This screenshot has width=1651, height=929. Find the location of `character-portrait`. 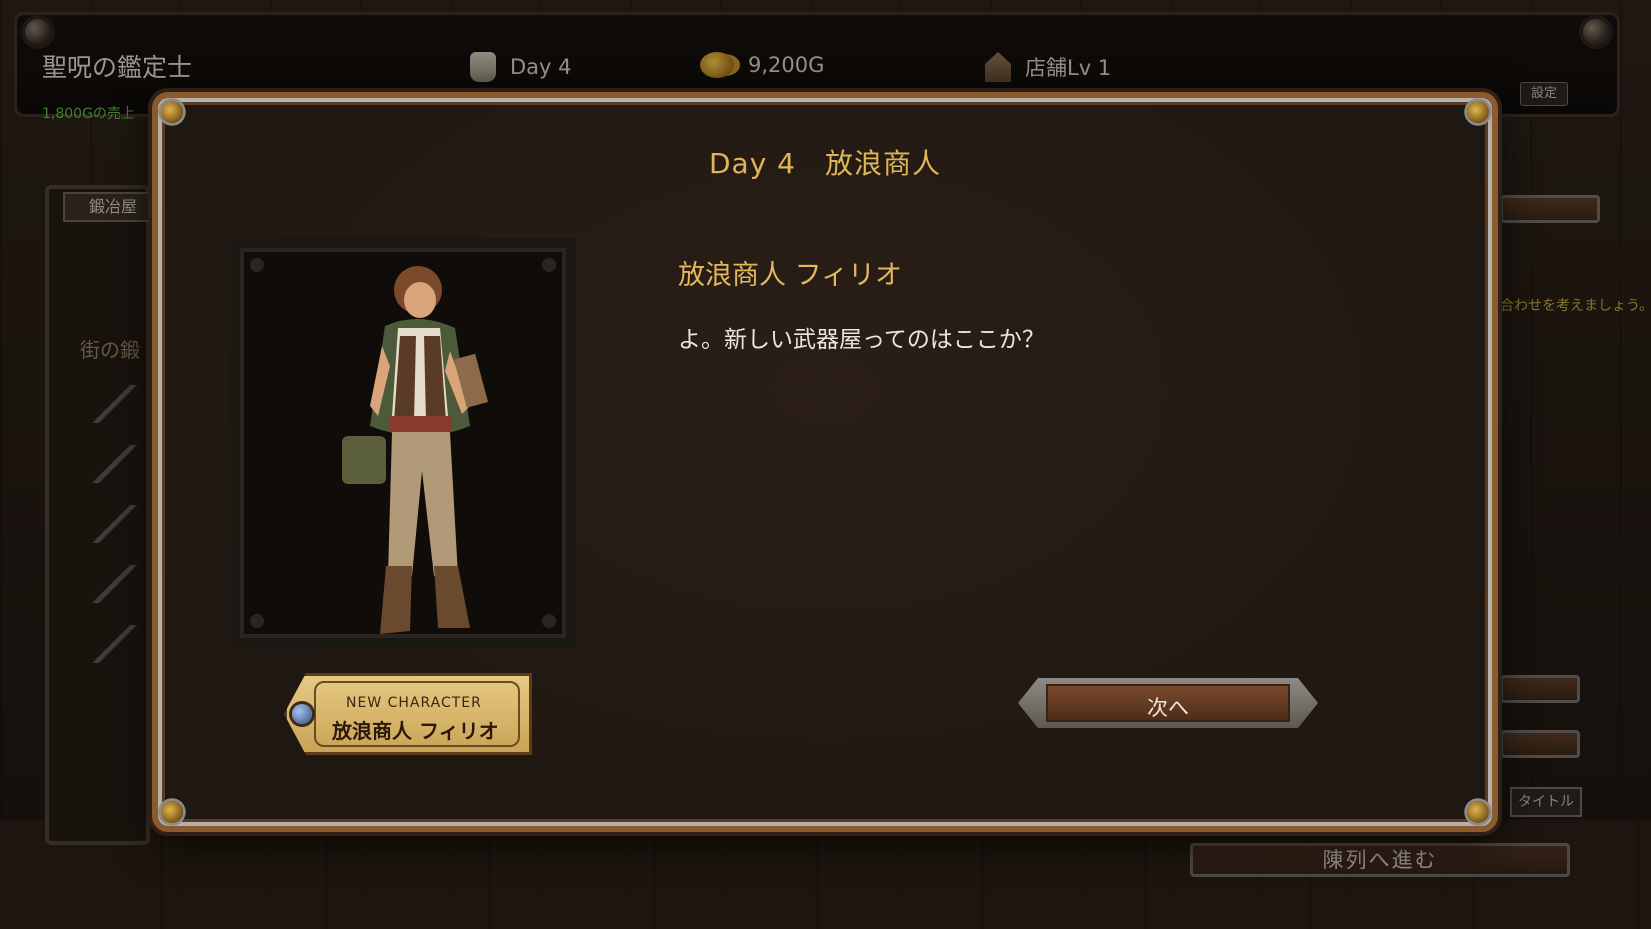

character-portrait is located at coordinates (403, 443).